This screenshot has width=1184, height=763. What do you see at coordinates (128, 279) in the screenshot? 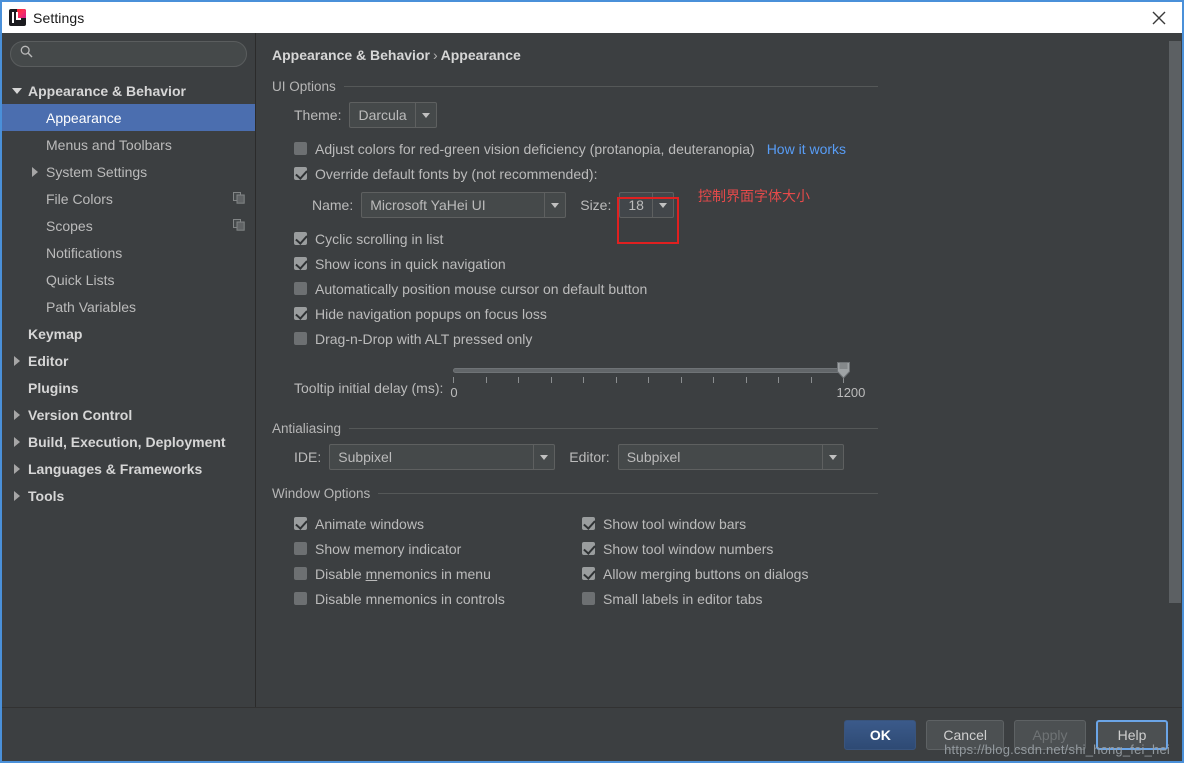
I see `sidebar-item-quick-lists: Quick Lists` at bounding box center [128, 279].